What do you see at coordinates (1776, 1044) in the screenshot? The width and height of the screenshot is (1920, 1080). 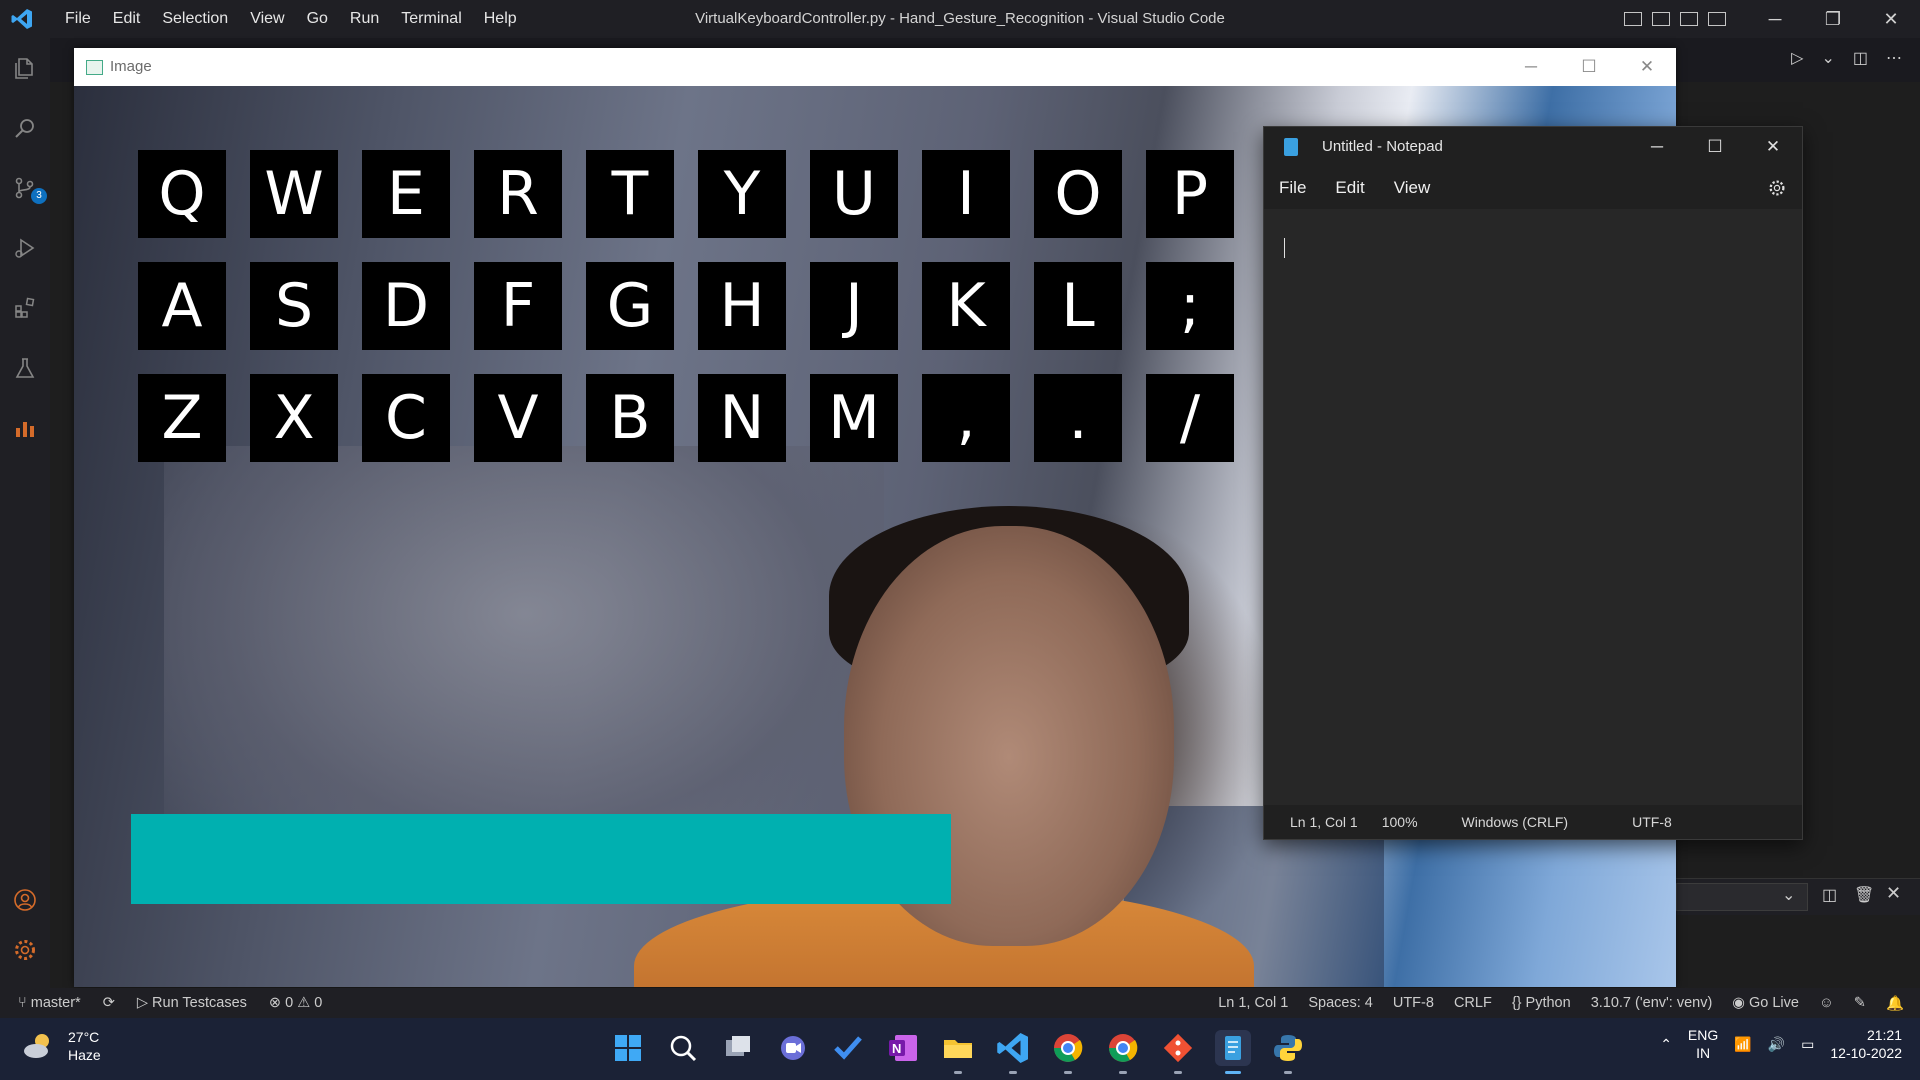 I see `volume-icon: 🔊` at bounding box center [1776, 1044].